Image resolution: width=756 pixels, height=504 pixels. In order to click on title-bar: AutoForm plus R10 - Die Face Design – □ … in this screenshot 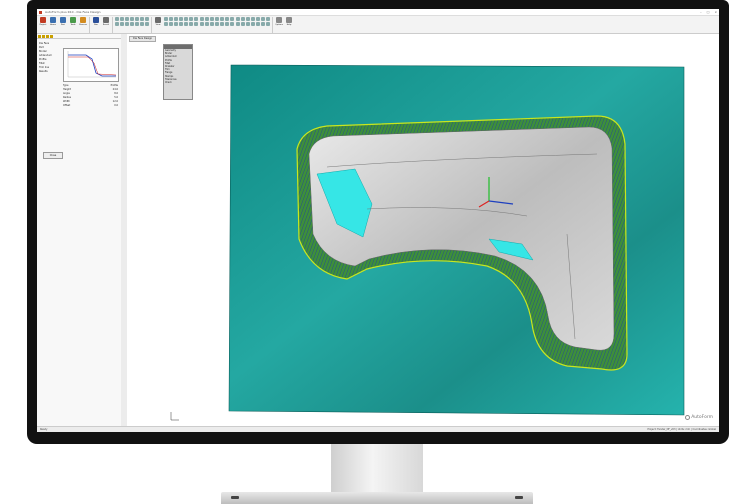, I will do `click(378, 12)`.